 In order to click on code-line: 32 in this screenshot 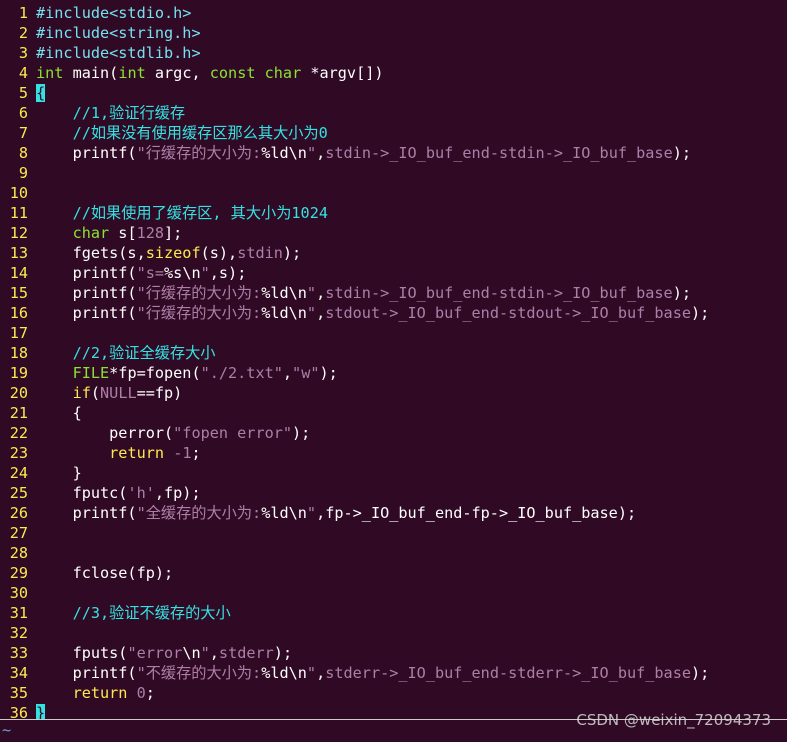, I will do `click(393, 633)`.